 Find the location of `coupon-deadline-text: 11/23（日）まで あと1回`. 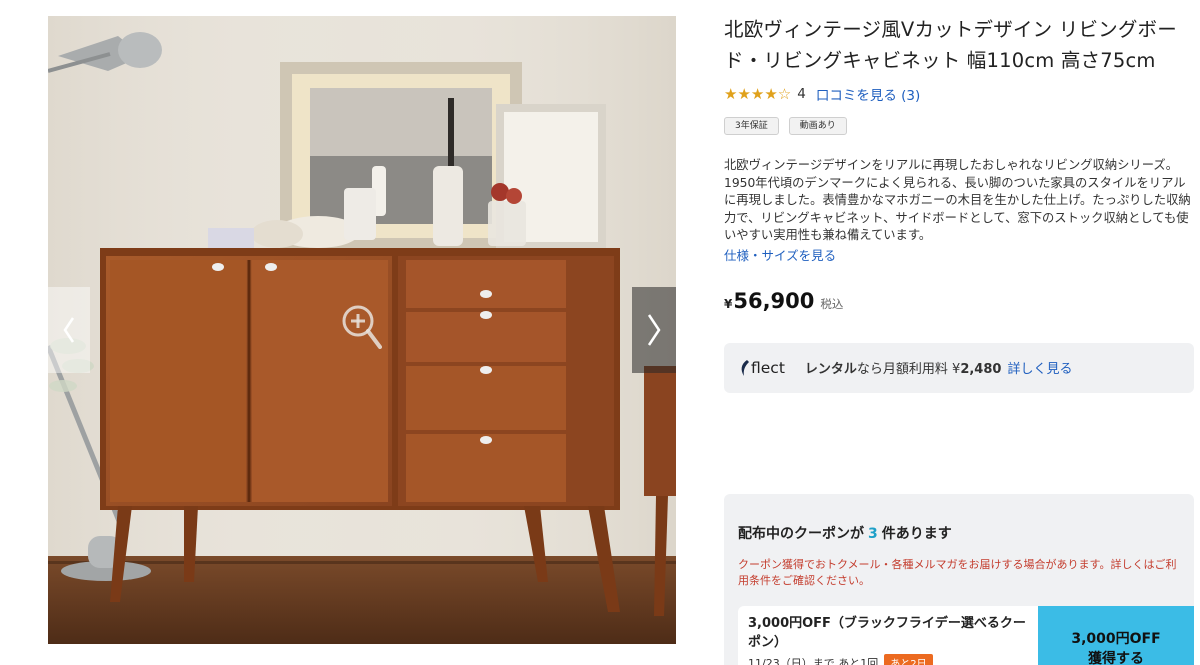

coupon-deadline-text: 11/23（日）まで あと1回 is located at coordinates (813, 660).